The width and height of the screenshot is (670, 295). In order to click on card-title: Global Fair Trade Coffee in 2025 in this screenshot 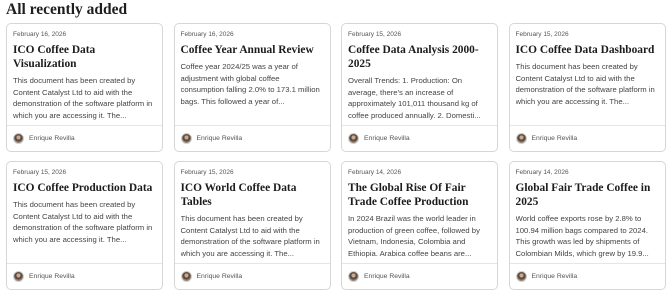, I will do `click(588, 195)`.